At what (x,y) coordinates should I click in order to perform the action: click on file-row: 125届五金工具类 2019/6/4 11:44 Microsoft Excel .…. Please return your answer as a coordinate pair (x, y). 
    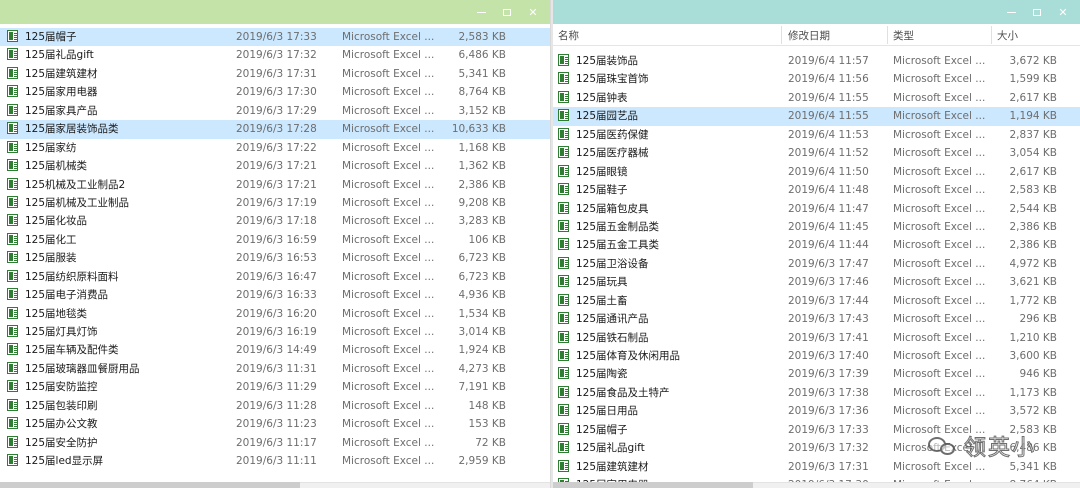
    Looking at the image, I should click on (816, 245).